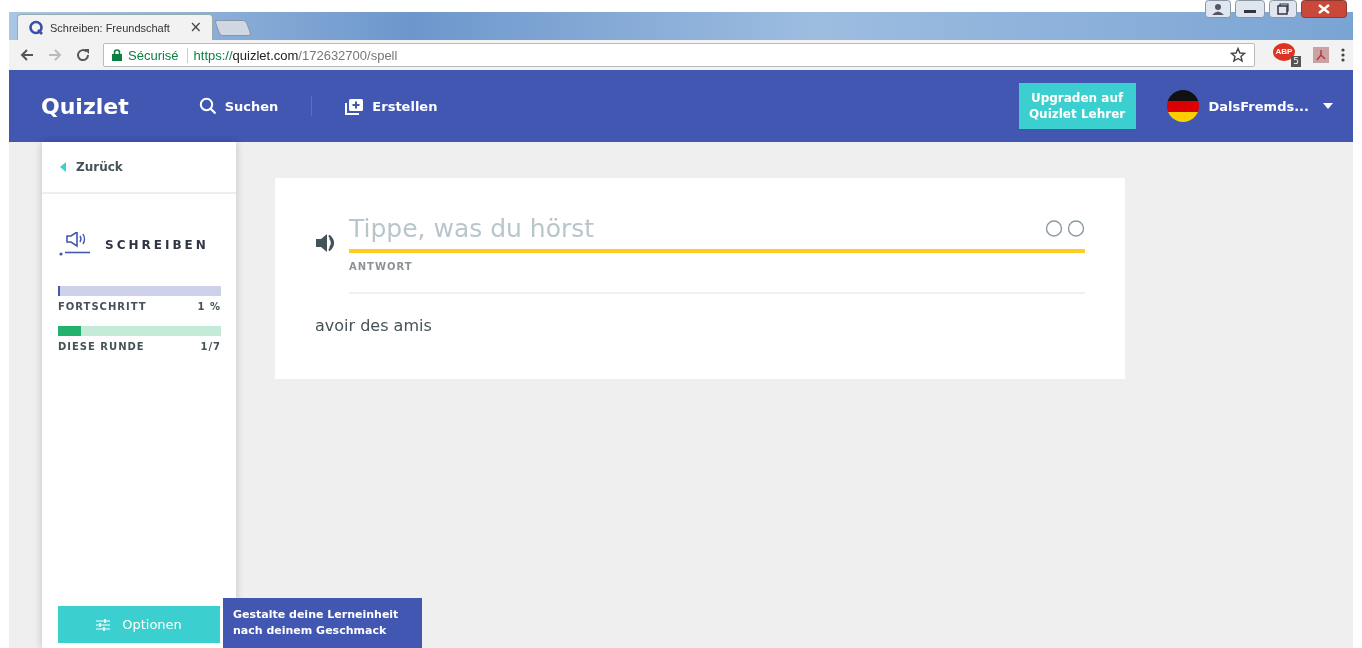 This screenshot has height=648, width=1362. Describe the element at coordinates (296, 55) in the screenshot. I see `url-text: https://quizlet.com/172632700/spell` at that location.